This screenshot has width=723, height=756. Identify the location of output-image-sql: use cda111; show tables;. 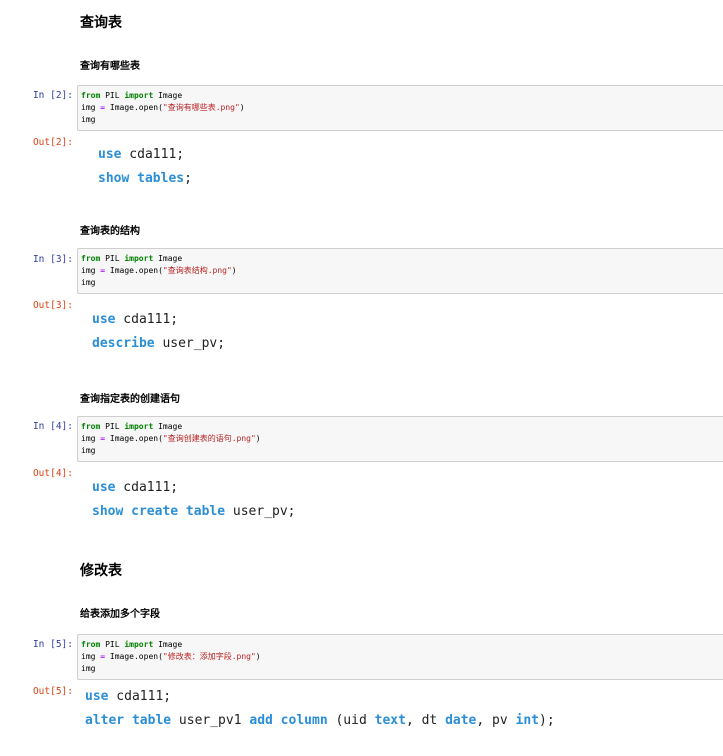
(145, 167).